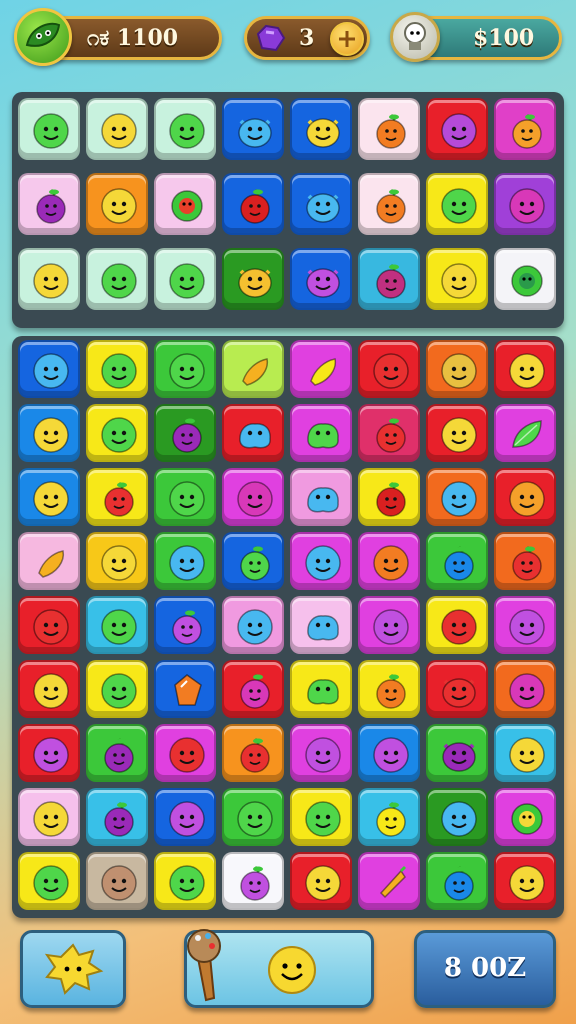 The image size is (576, 1024). I want to click on ice-cream-hammer-icon, so click(205, 964).